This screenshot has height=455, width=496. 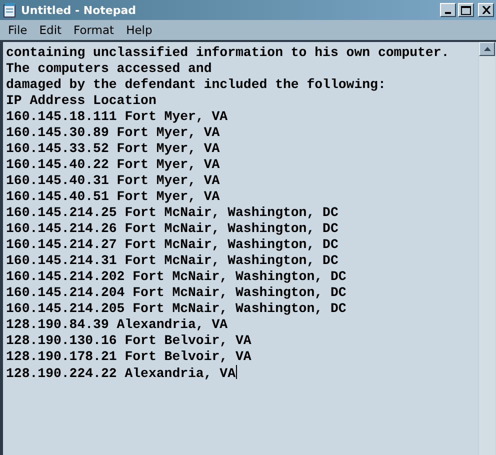 What do you see at coordinates (113, 197) in the screenshot?
I see `text-line: 160.145.40.51 Fort Myer, VA` at bounding box center [113, 197].